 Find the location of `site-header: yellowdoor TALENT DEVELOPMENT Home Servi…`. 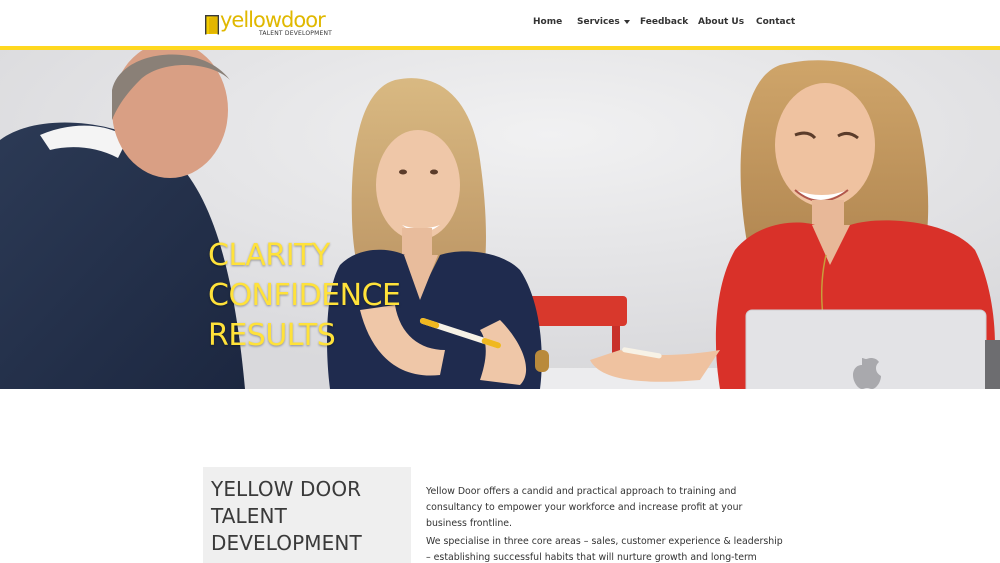

site-header: yellowdoor TALENT DEVELOPMENT Home Servi… is located at coordinates (500, 23).